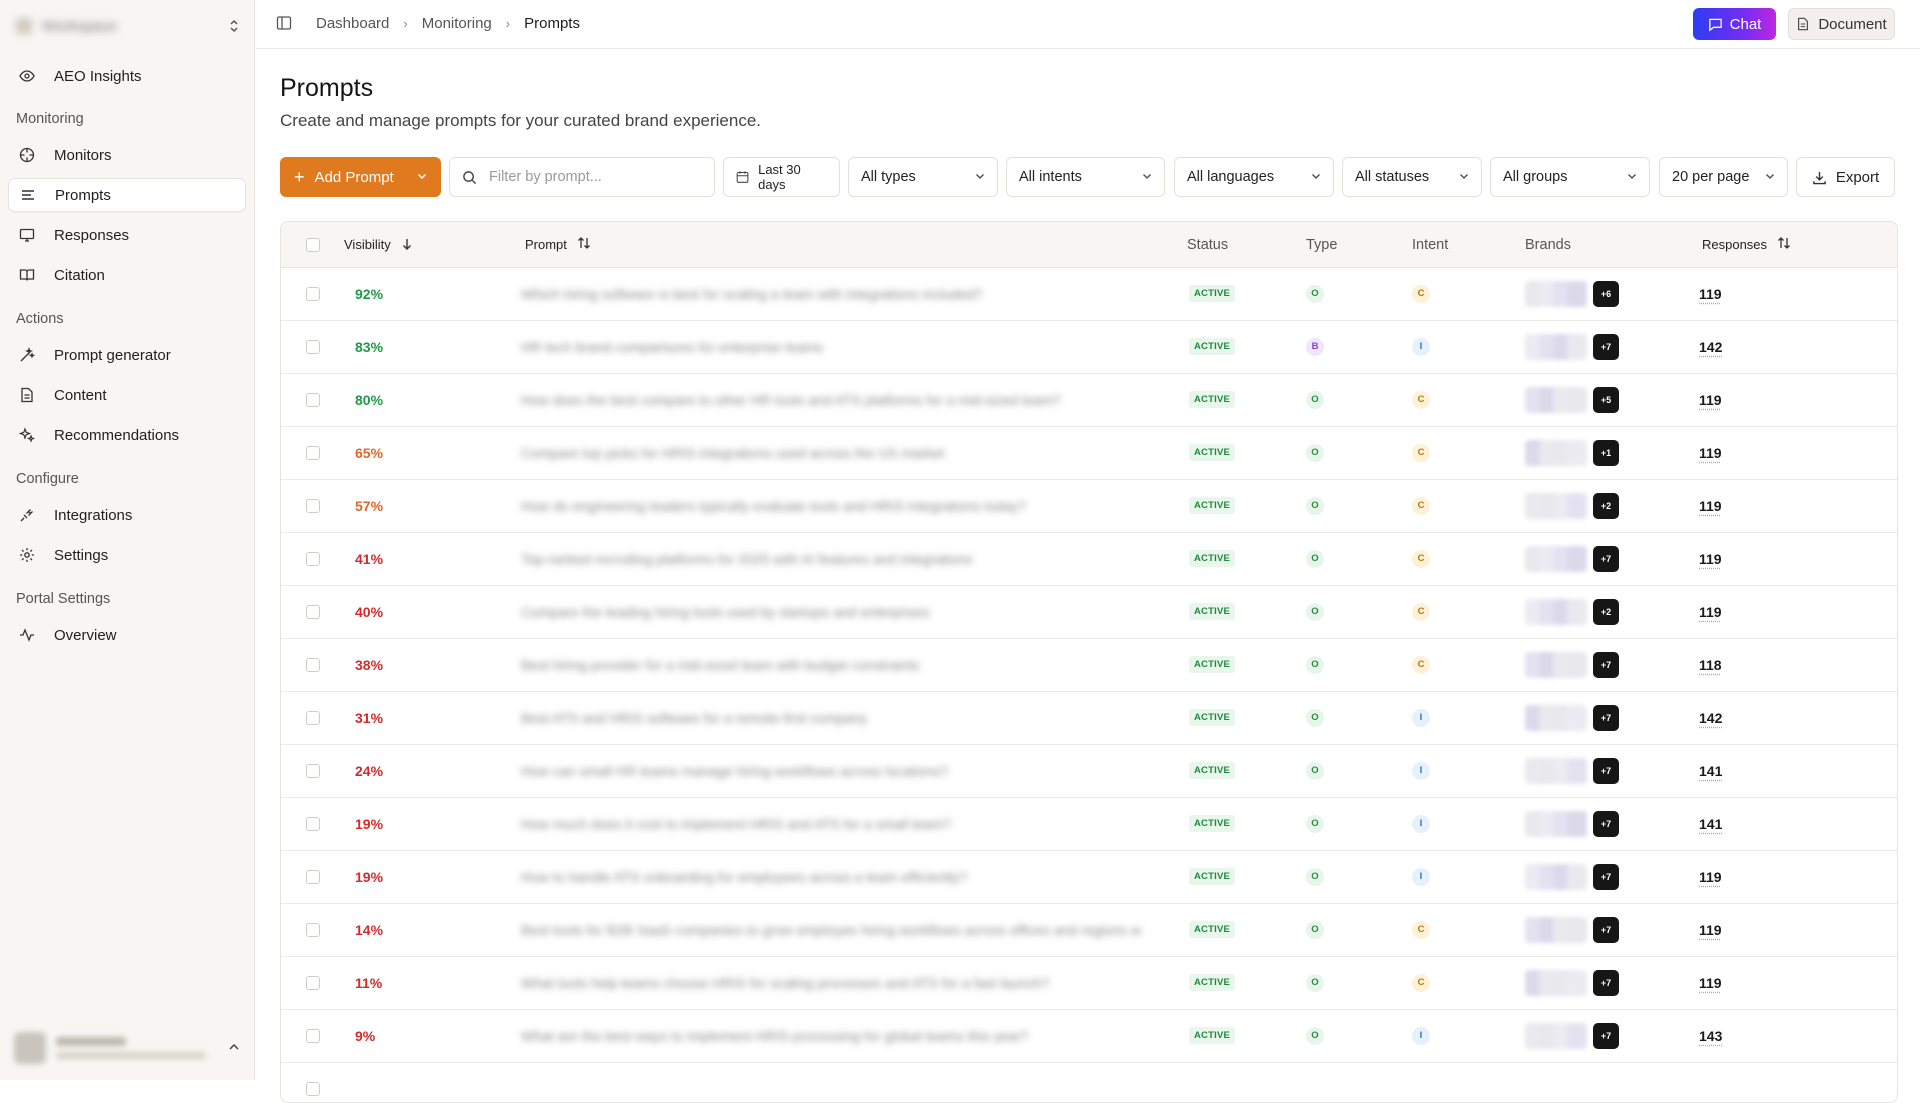 The image size is (1920, 1103). Describe the element at coordinates (127, 275) in the screenshot. I see `sidebar-item-citation: Citation` at that location.